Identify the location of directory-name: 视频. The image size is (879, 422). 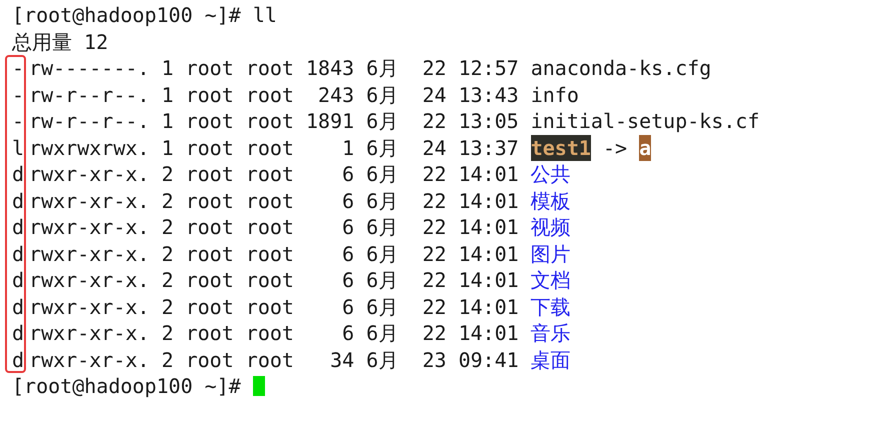
(550, 227).